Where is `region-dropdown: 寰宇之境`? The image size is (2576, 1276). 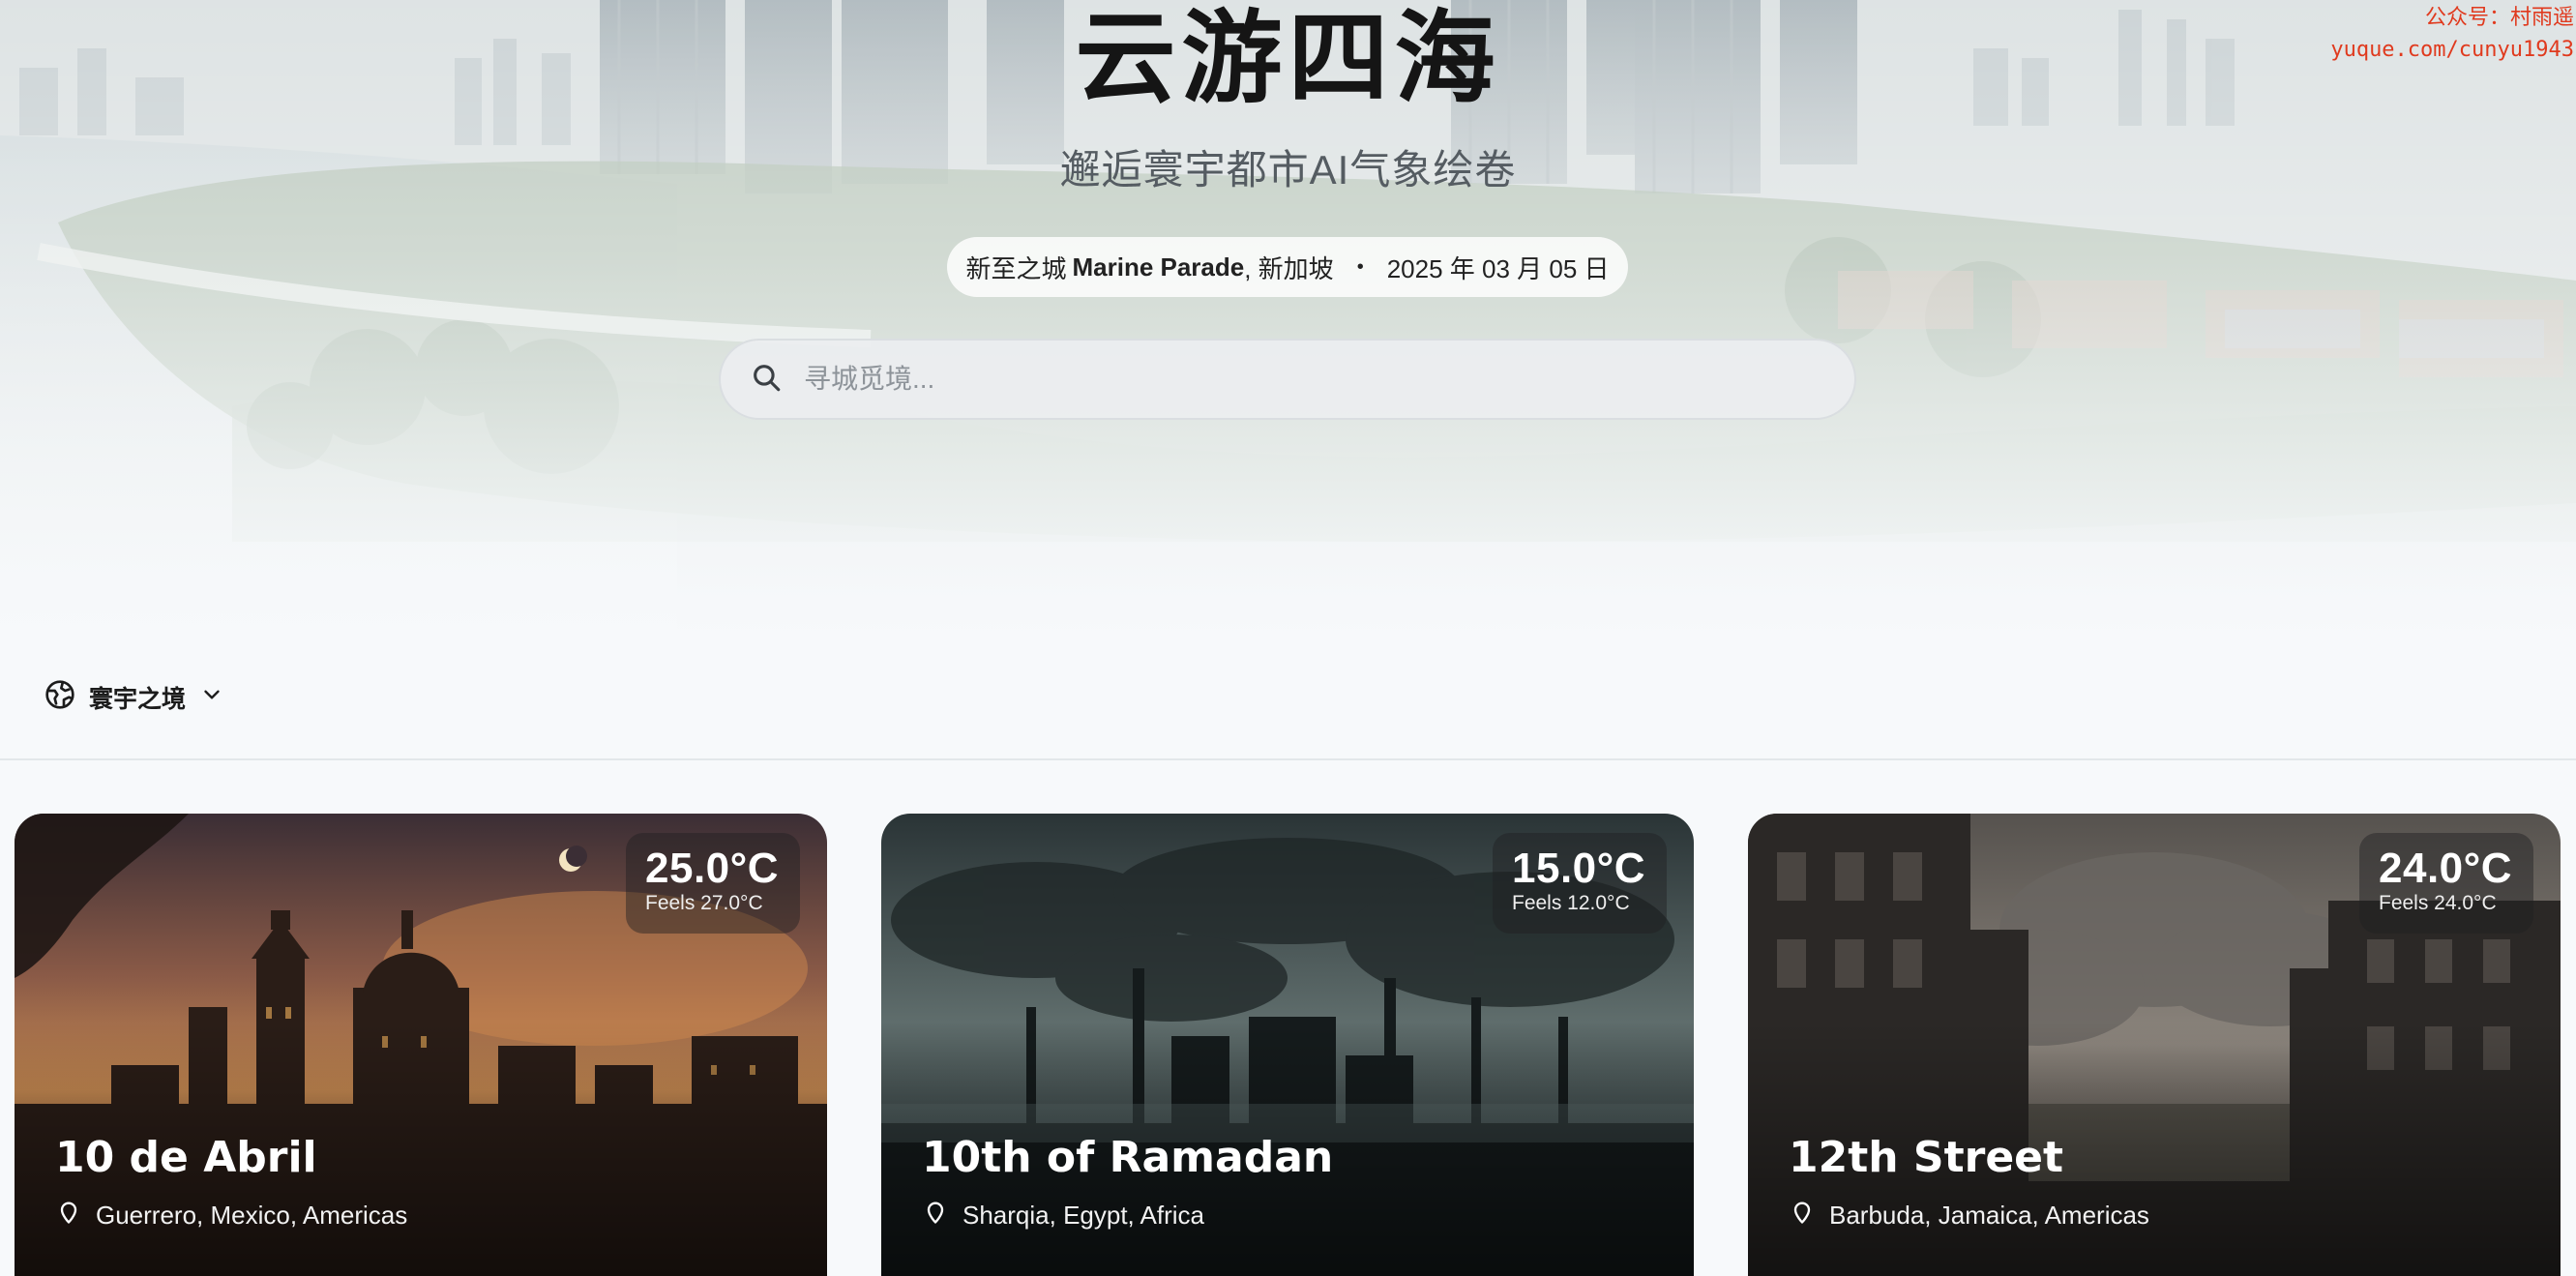
region-dropdown: 寰宇之境 is located at coordinates (134, 697).